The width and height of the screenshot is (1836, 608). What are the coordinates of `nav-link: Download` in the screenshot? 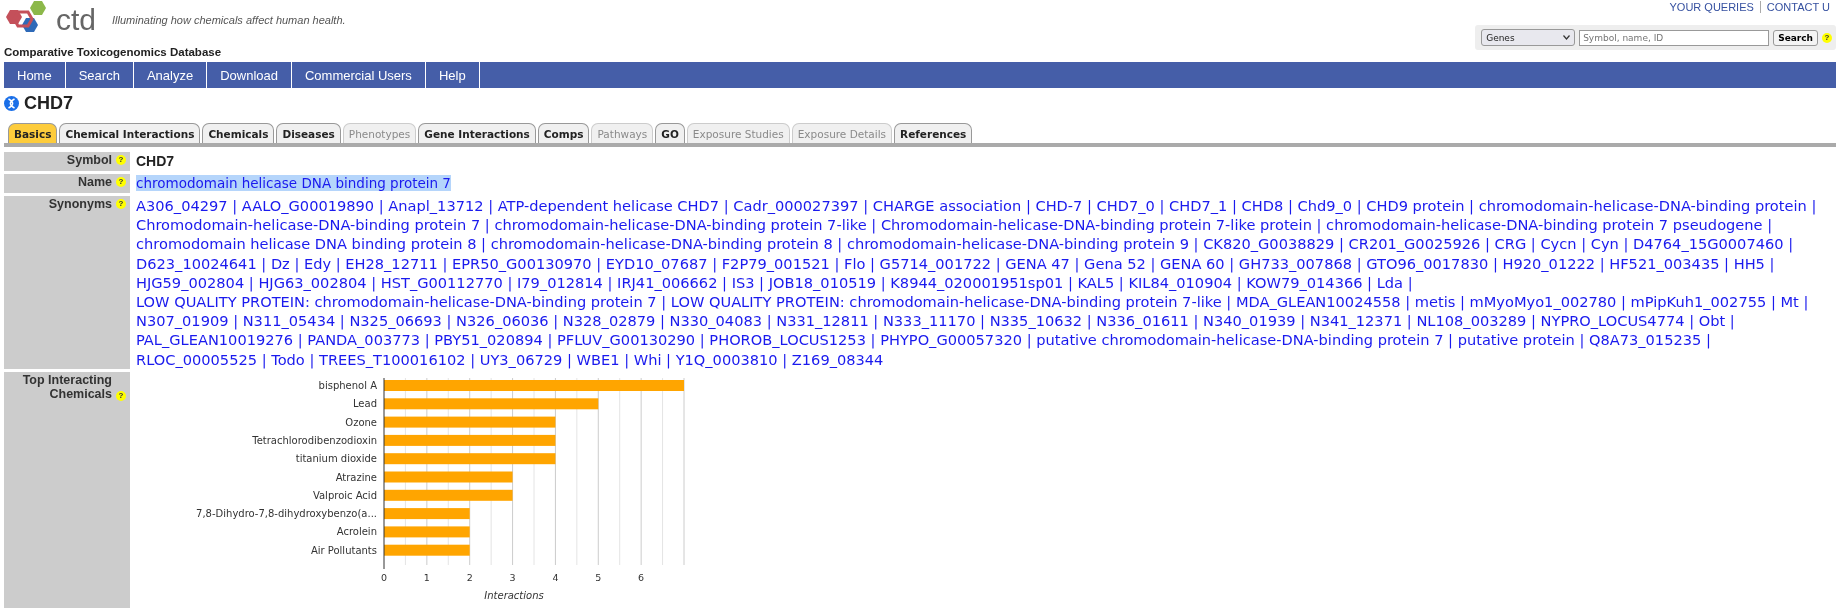 It's located at (249, 75).